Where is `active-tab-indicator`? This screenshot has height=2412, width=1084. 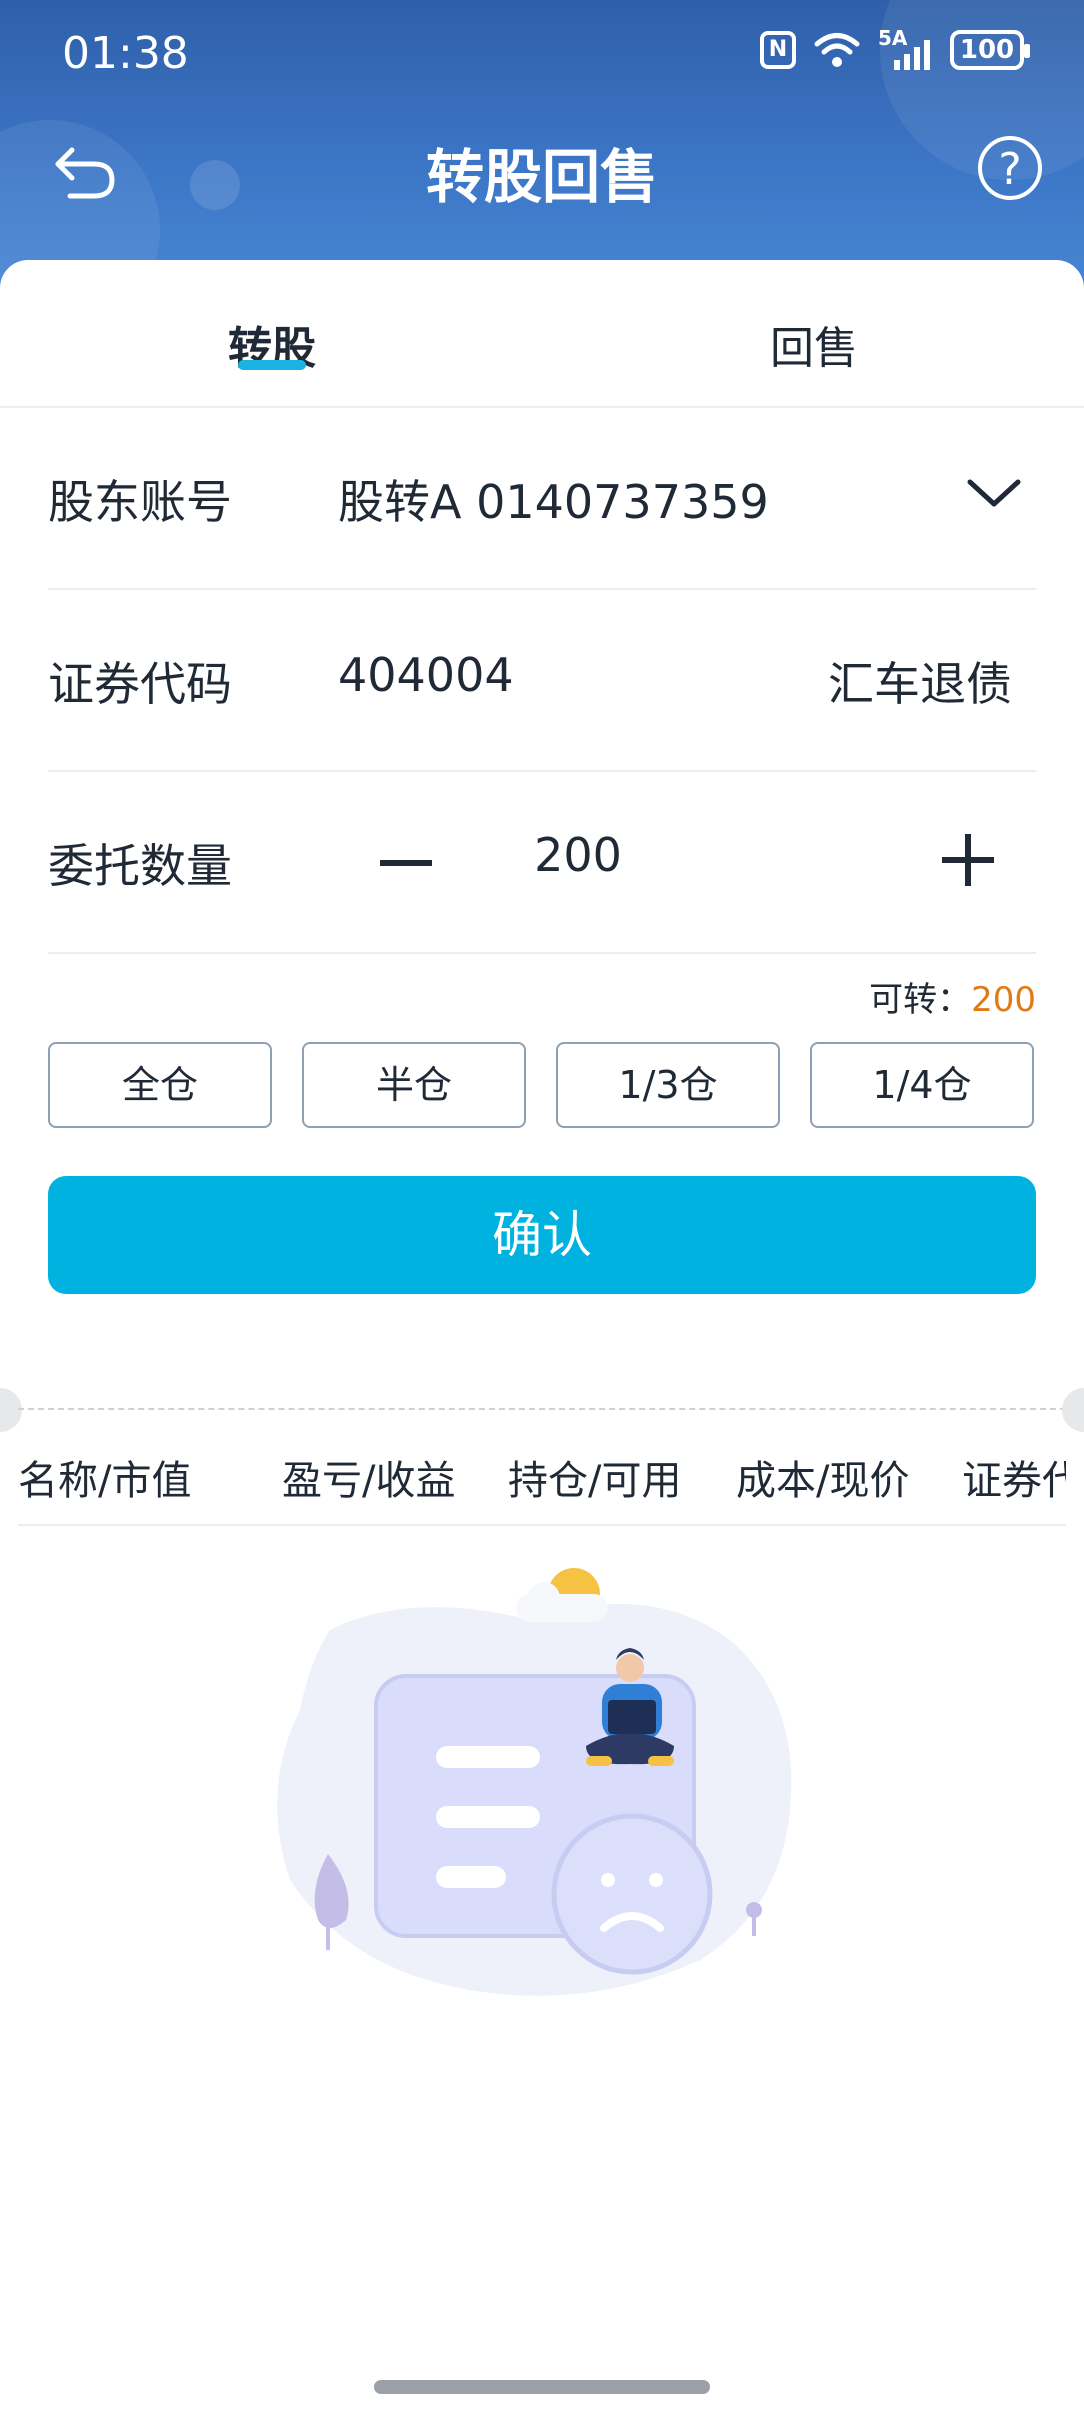 active-tab-indicator is located at coordinates (272, 365).